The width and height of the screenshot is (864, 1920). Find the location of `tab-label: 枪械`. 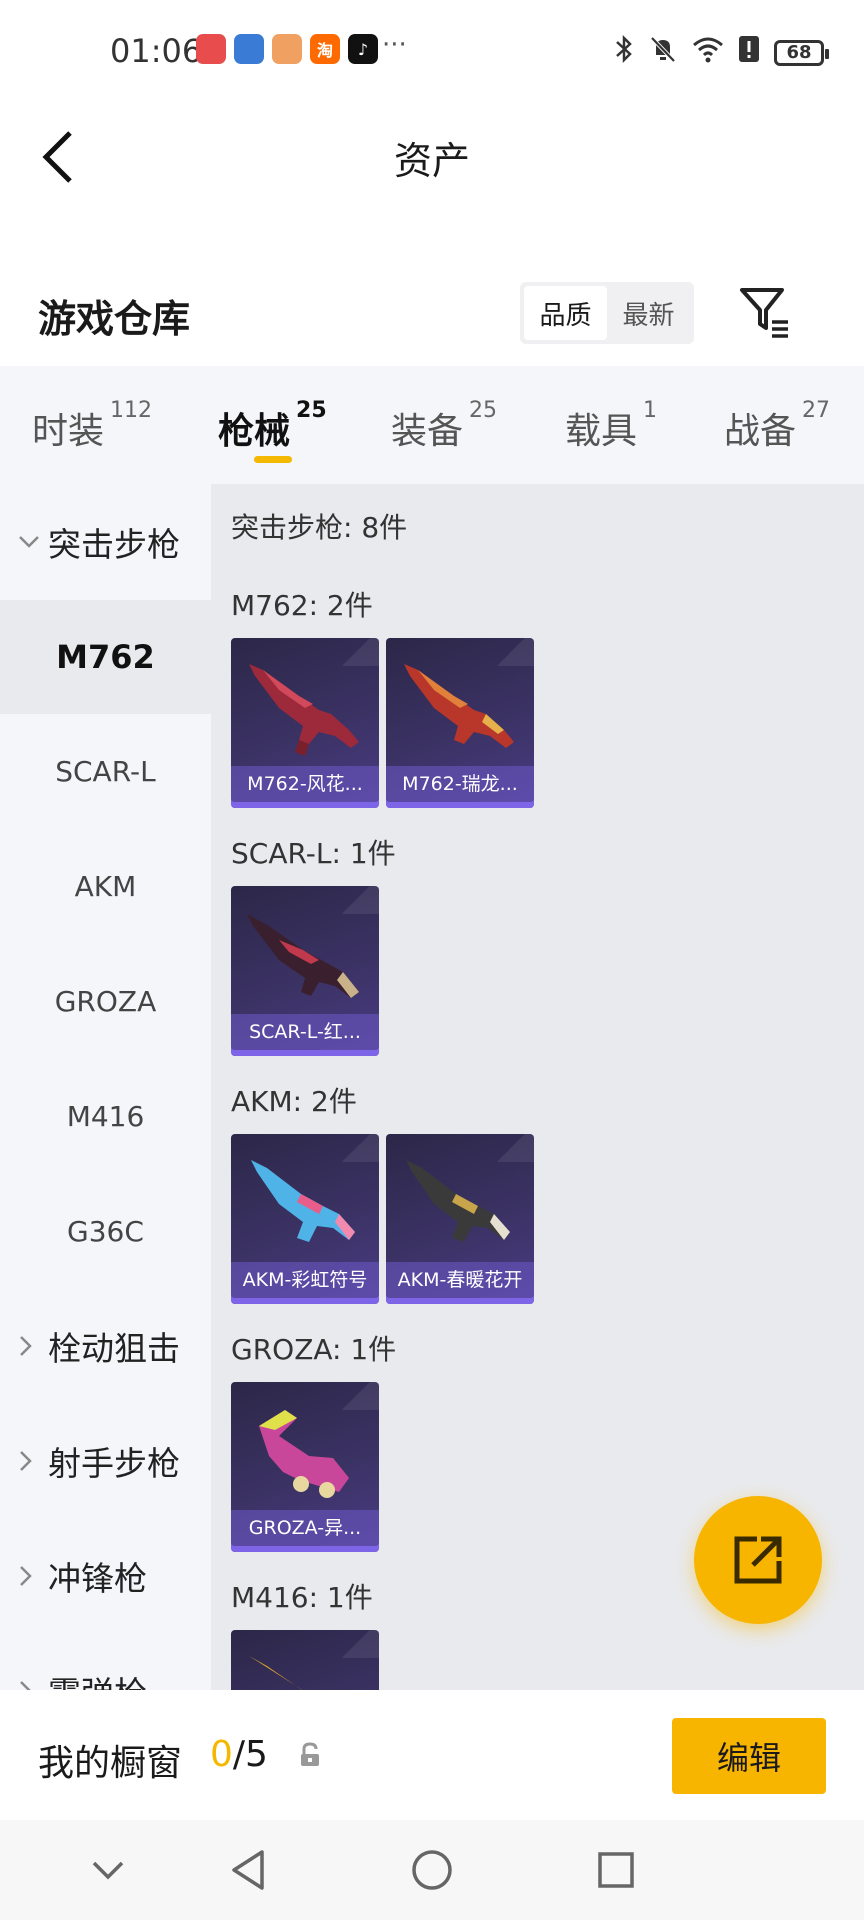

tab-label: 枪械 is located at coordinates (254, 431).